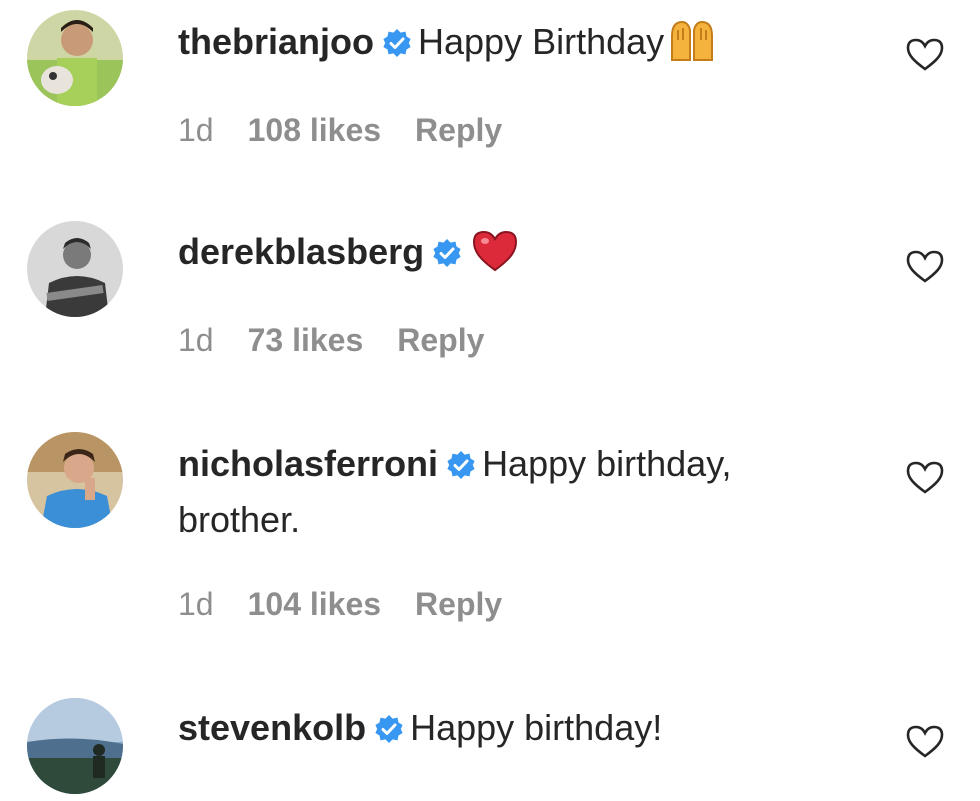  I want to click on comment-text: nicholasferroni Happy birthday, brother., so click(518, 492).